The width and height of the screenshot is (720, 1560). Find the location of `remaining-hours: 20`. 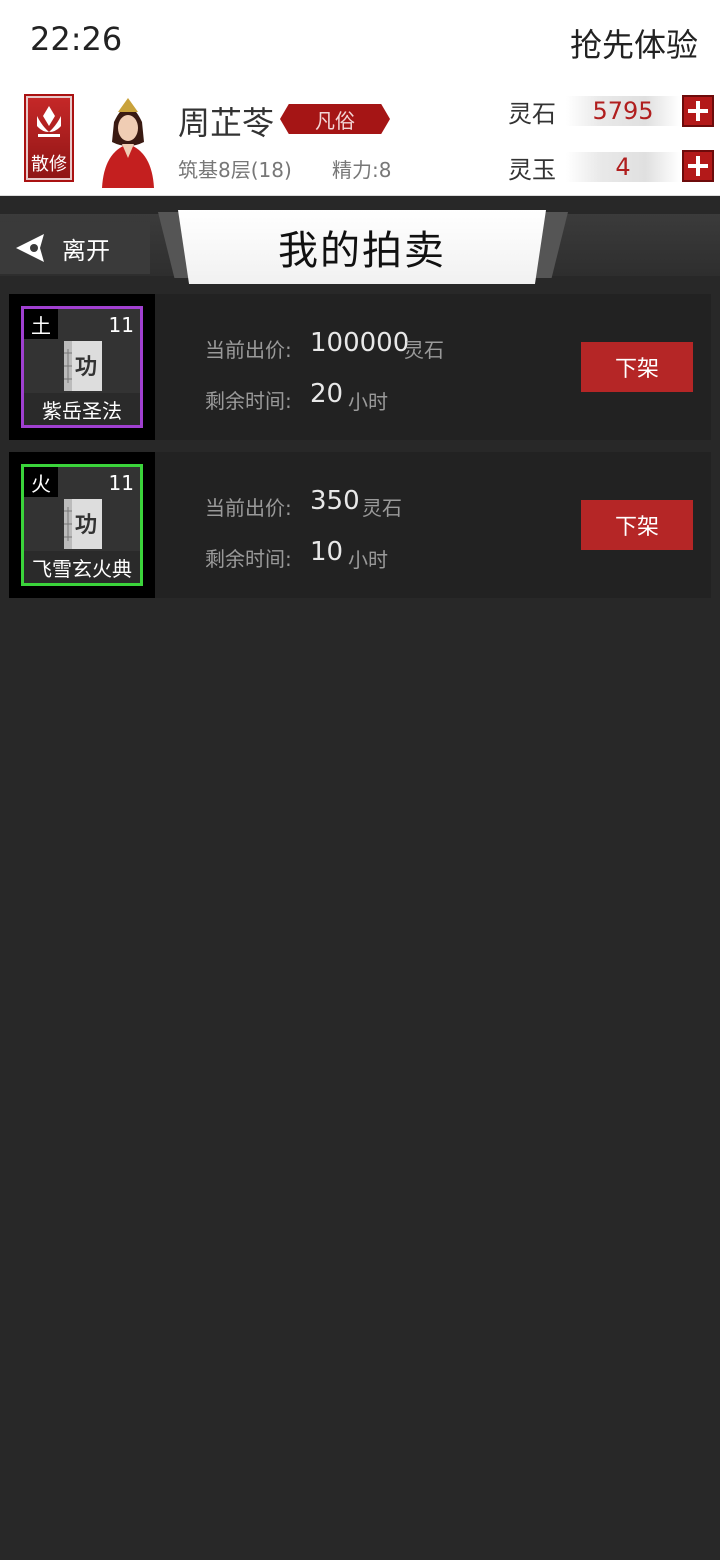

remaining-hours: 20 is located at coordinates (327, 394).